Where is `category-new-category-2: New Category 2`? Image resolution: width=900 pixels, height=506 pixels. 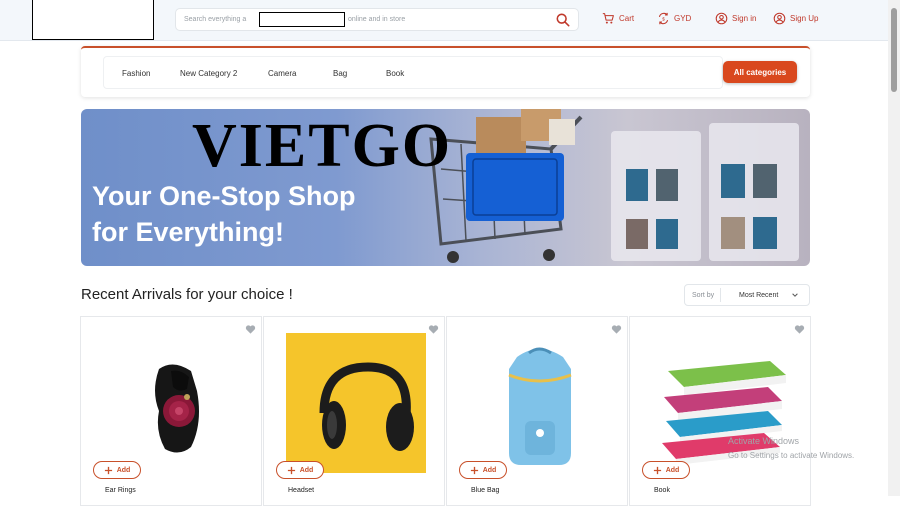 category-new-category-2: New Category 2 is located at coordinates (208, 73).